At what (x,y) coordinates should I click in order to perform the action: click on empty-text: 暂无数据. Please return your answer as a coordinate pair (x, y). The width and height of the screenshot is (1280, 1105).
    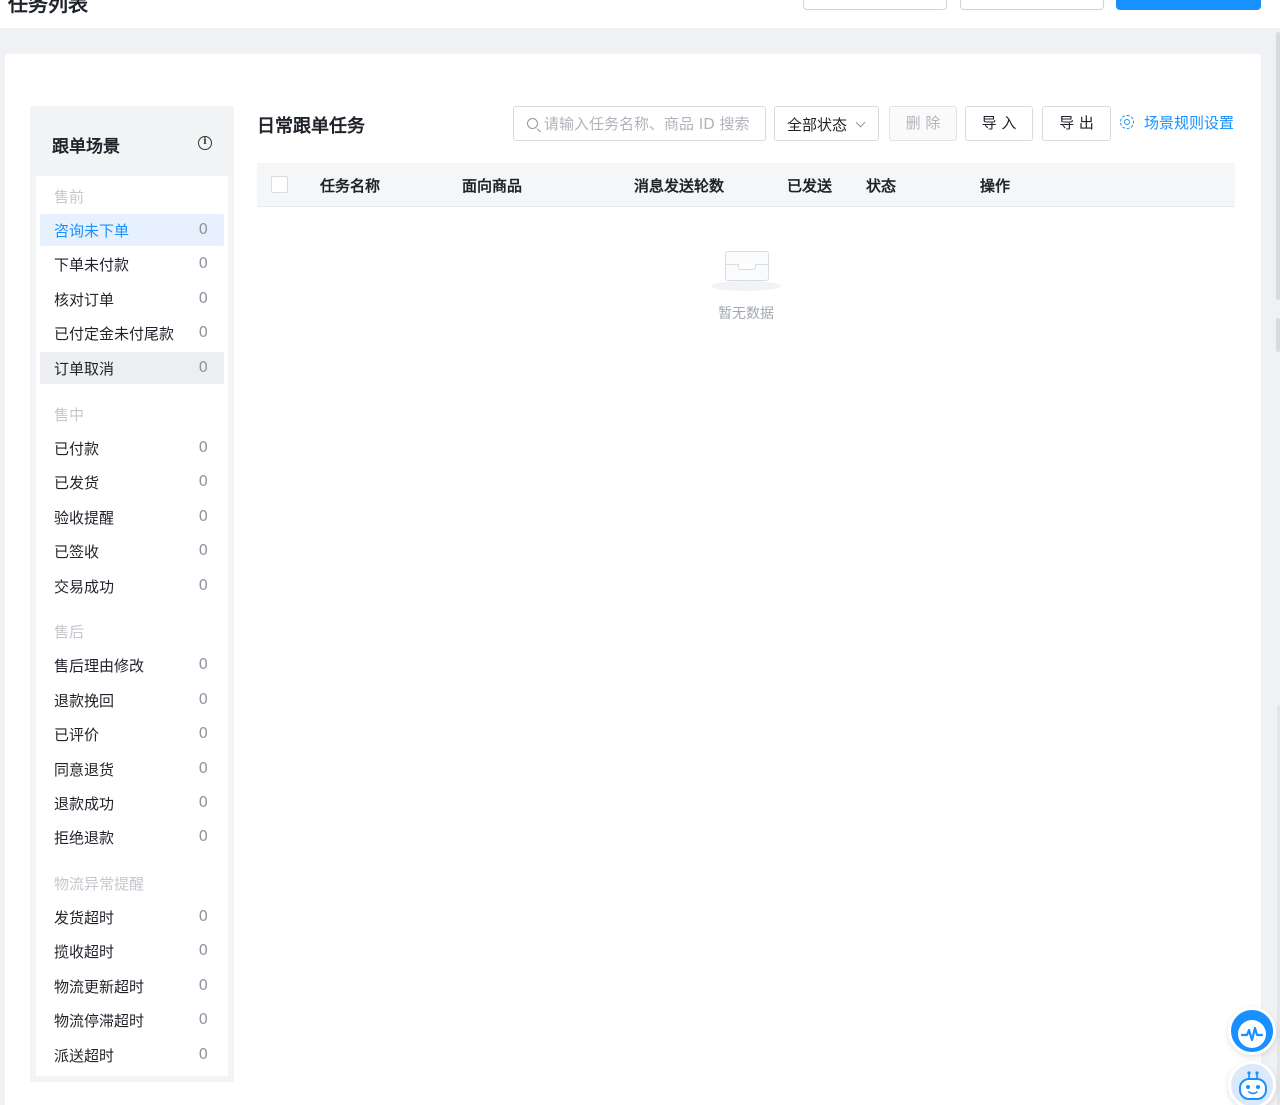
    Looking at the image, I should click on (746, 314).